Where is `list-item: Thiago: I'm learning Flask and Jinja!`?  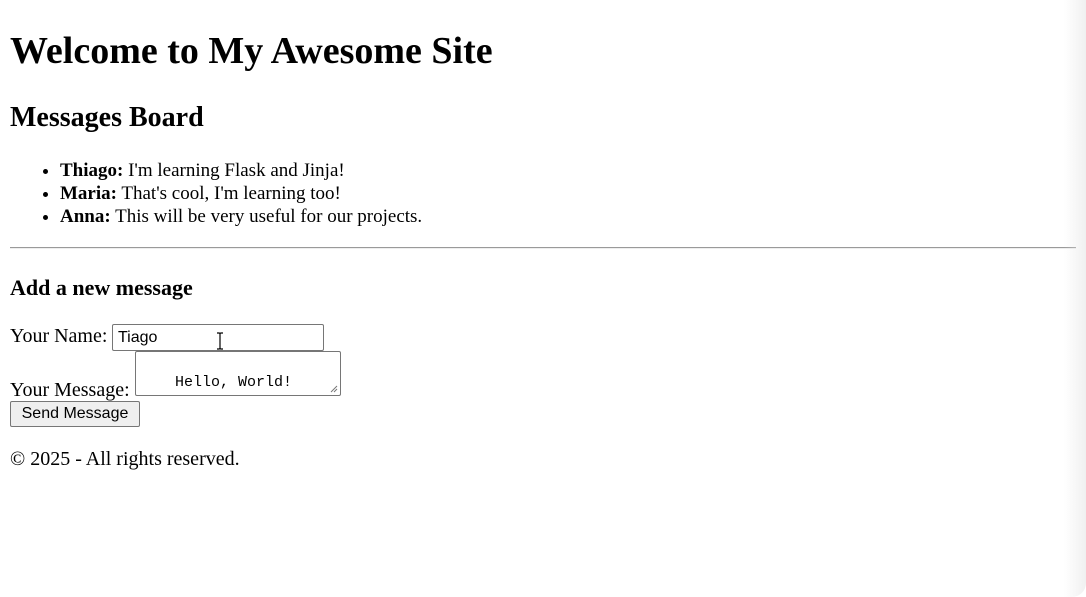 list-item: Thiago: I'm learning Flask and Jinja! is located at coordinates (241, 170).